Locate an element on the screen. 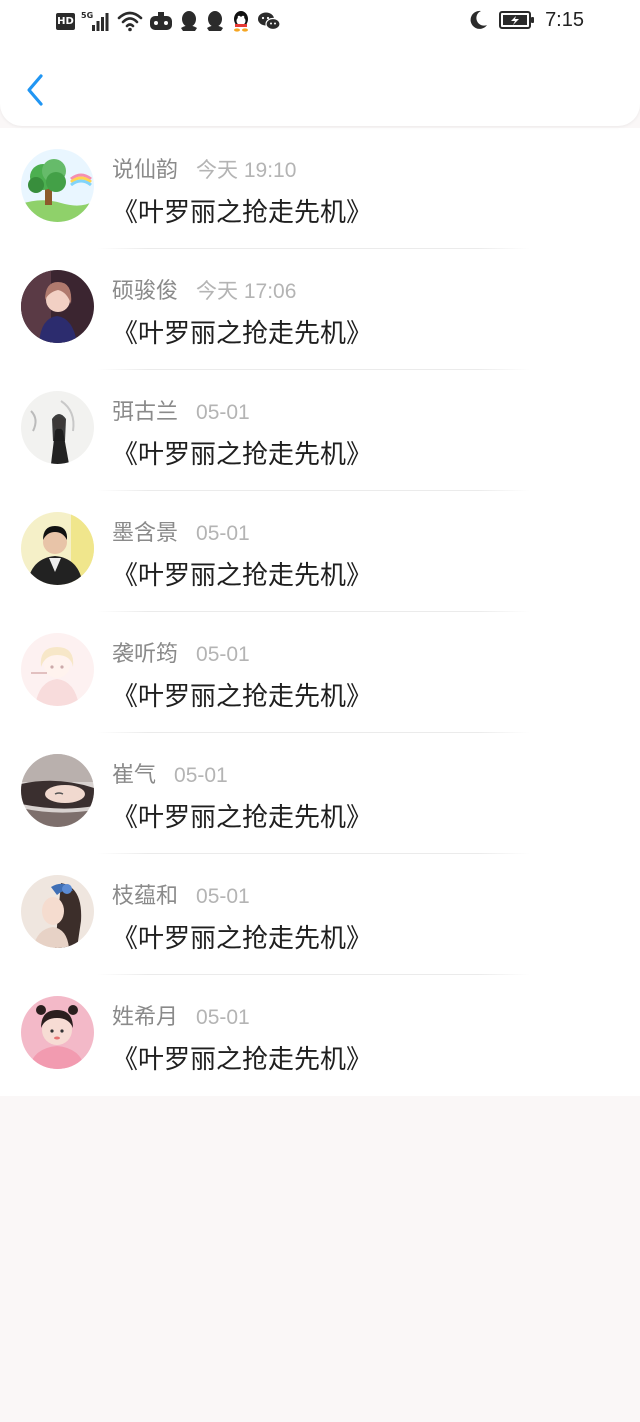 The image size is (640, 1422). list-item: 枝蕴和 05-01 《叶罗丽之抢走先机》 is located at coordinates (320, 914).